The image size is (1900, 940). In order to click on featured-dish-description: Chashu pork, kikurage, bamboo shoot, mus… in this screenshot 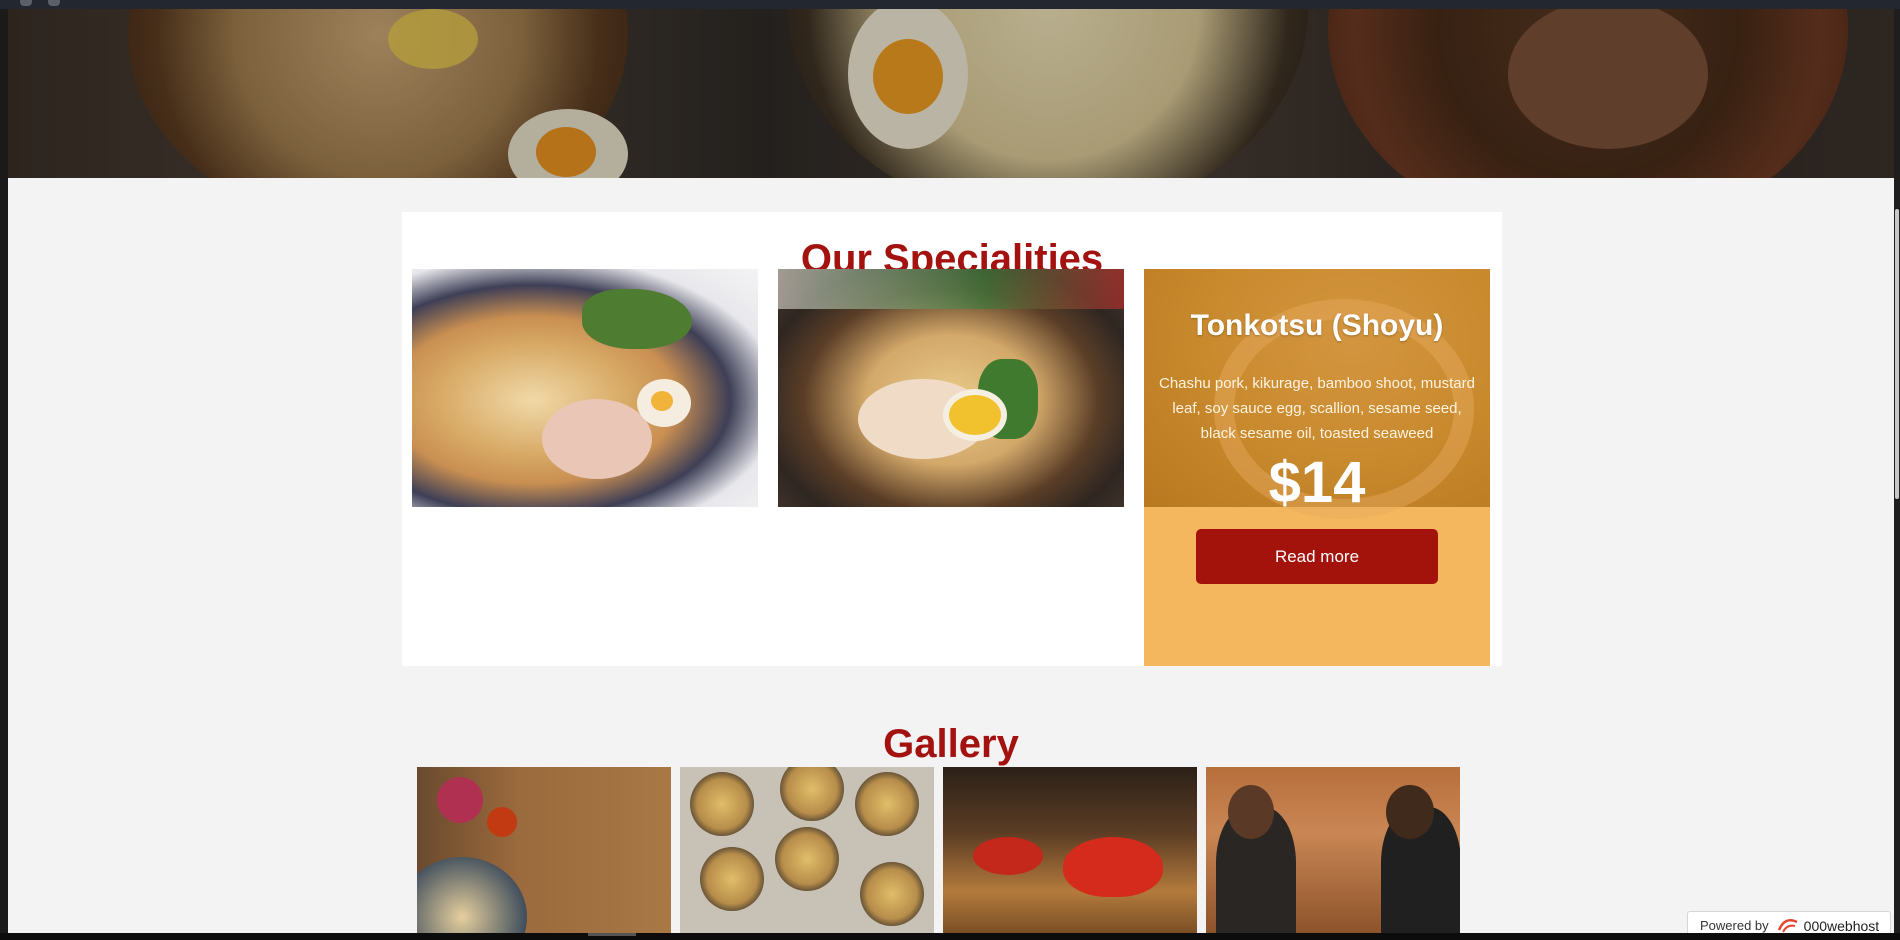, I will do `click(1316, 408)`.